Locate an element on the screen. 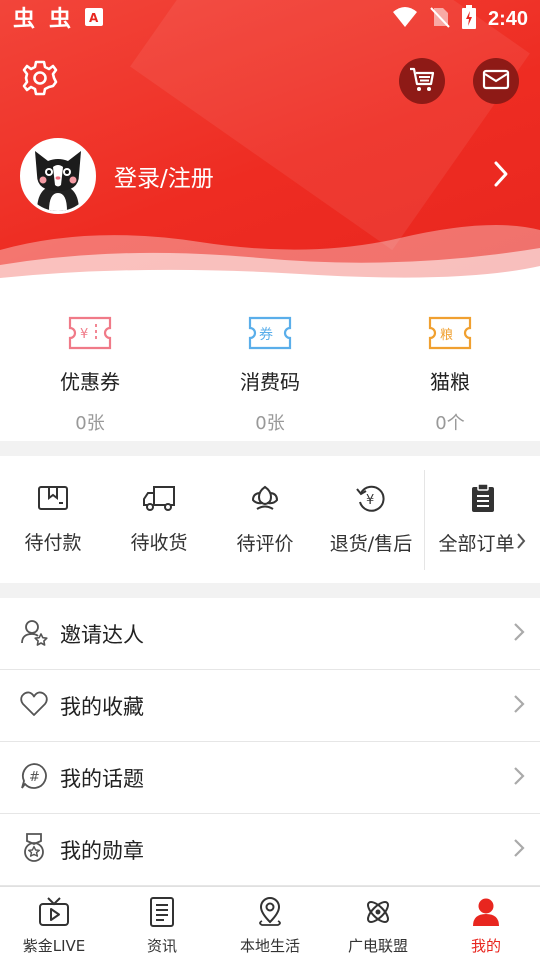 The image size is (540, 960). cat-food-count: 0个 is located at coordinates (450, 423).